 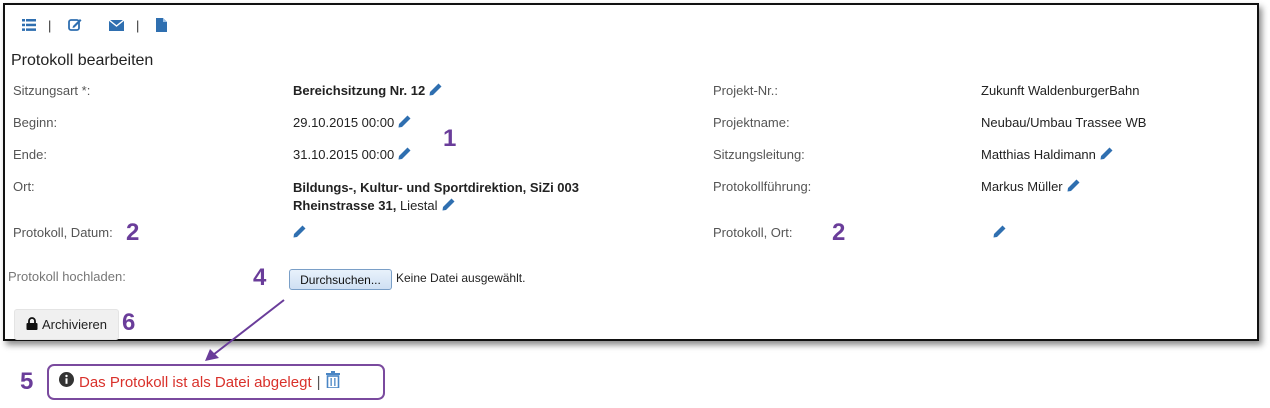 I want to click on annotation-number-5: 5, so click(x=27, y=381).